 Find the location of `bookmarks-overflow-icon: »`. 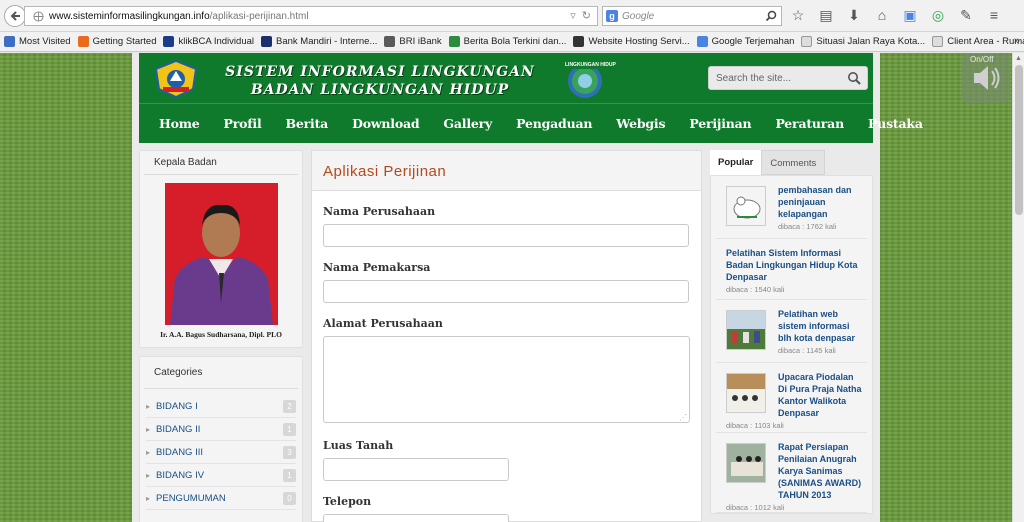

bookmarks-overflow-icon: » is located at coordinates (1017, 41).